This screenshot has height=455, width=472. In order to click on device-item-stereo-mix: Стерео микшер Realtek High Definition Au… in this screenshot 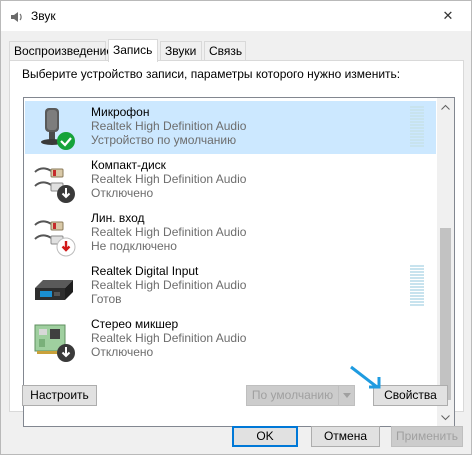, I will do `click(230, 339)`.